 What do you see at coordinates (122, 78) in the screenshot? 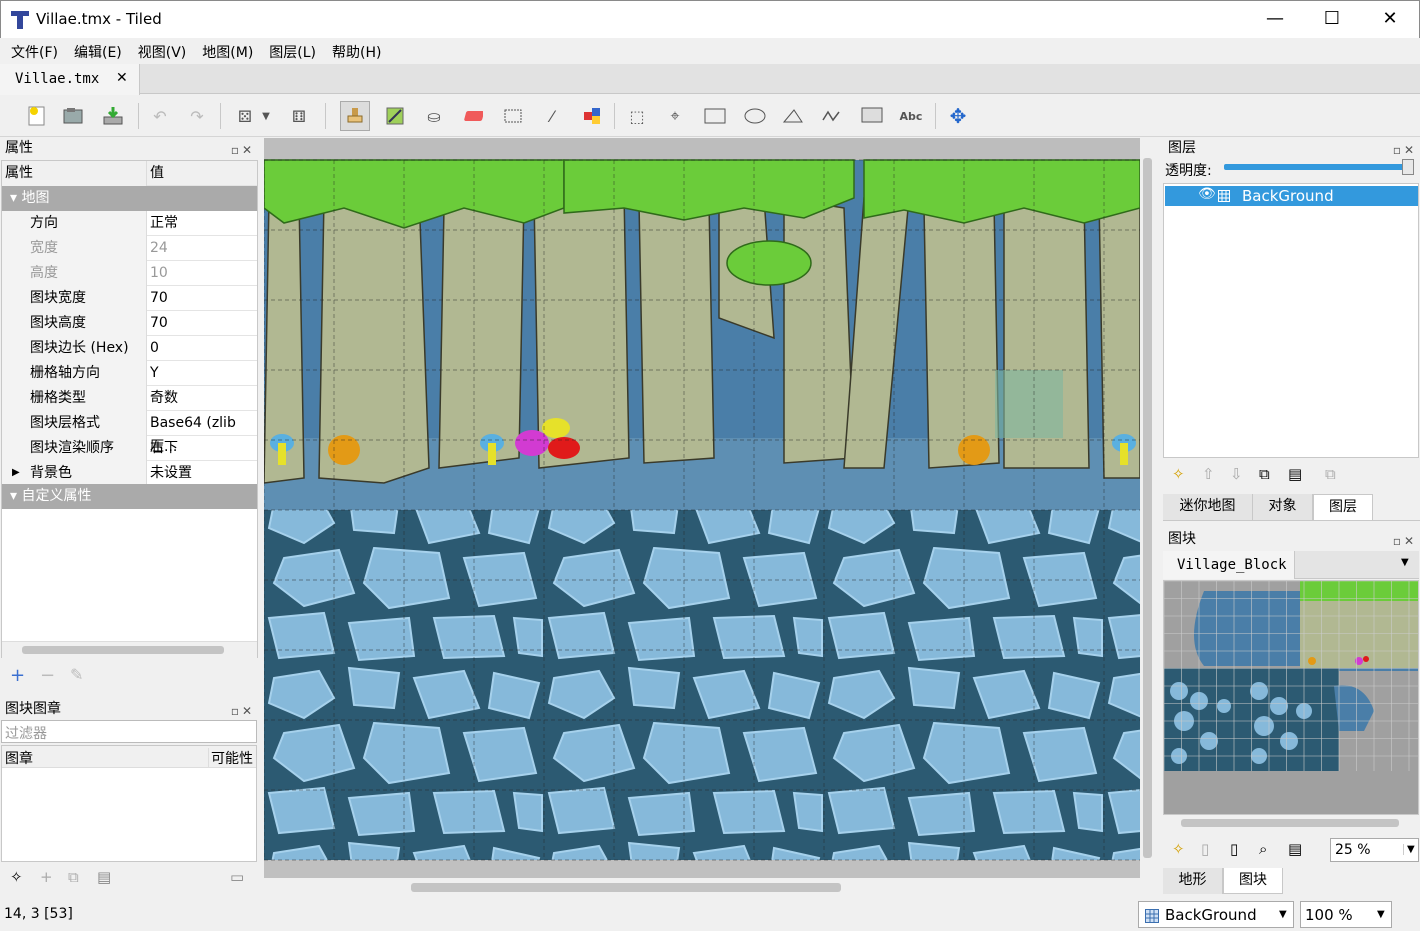
I see `close-tab-icon: ✕` at bounding box center [122, 78].